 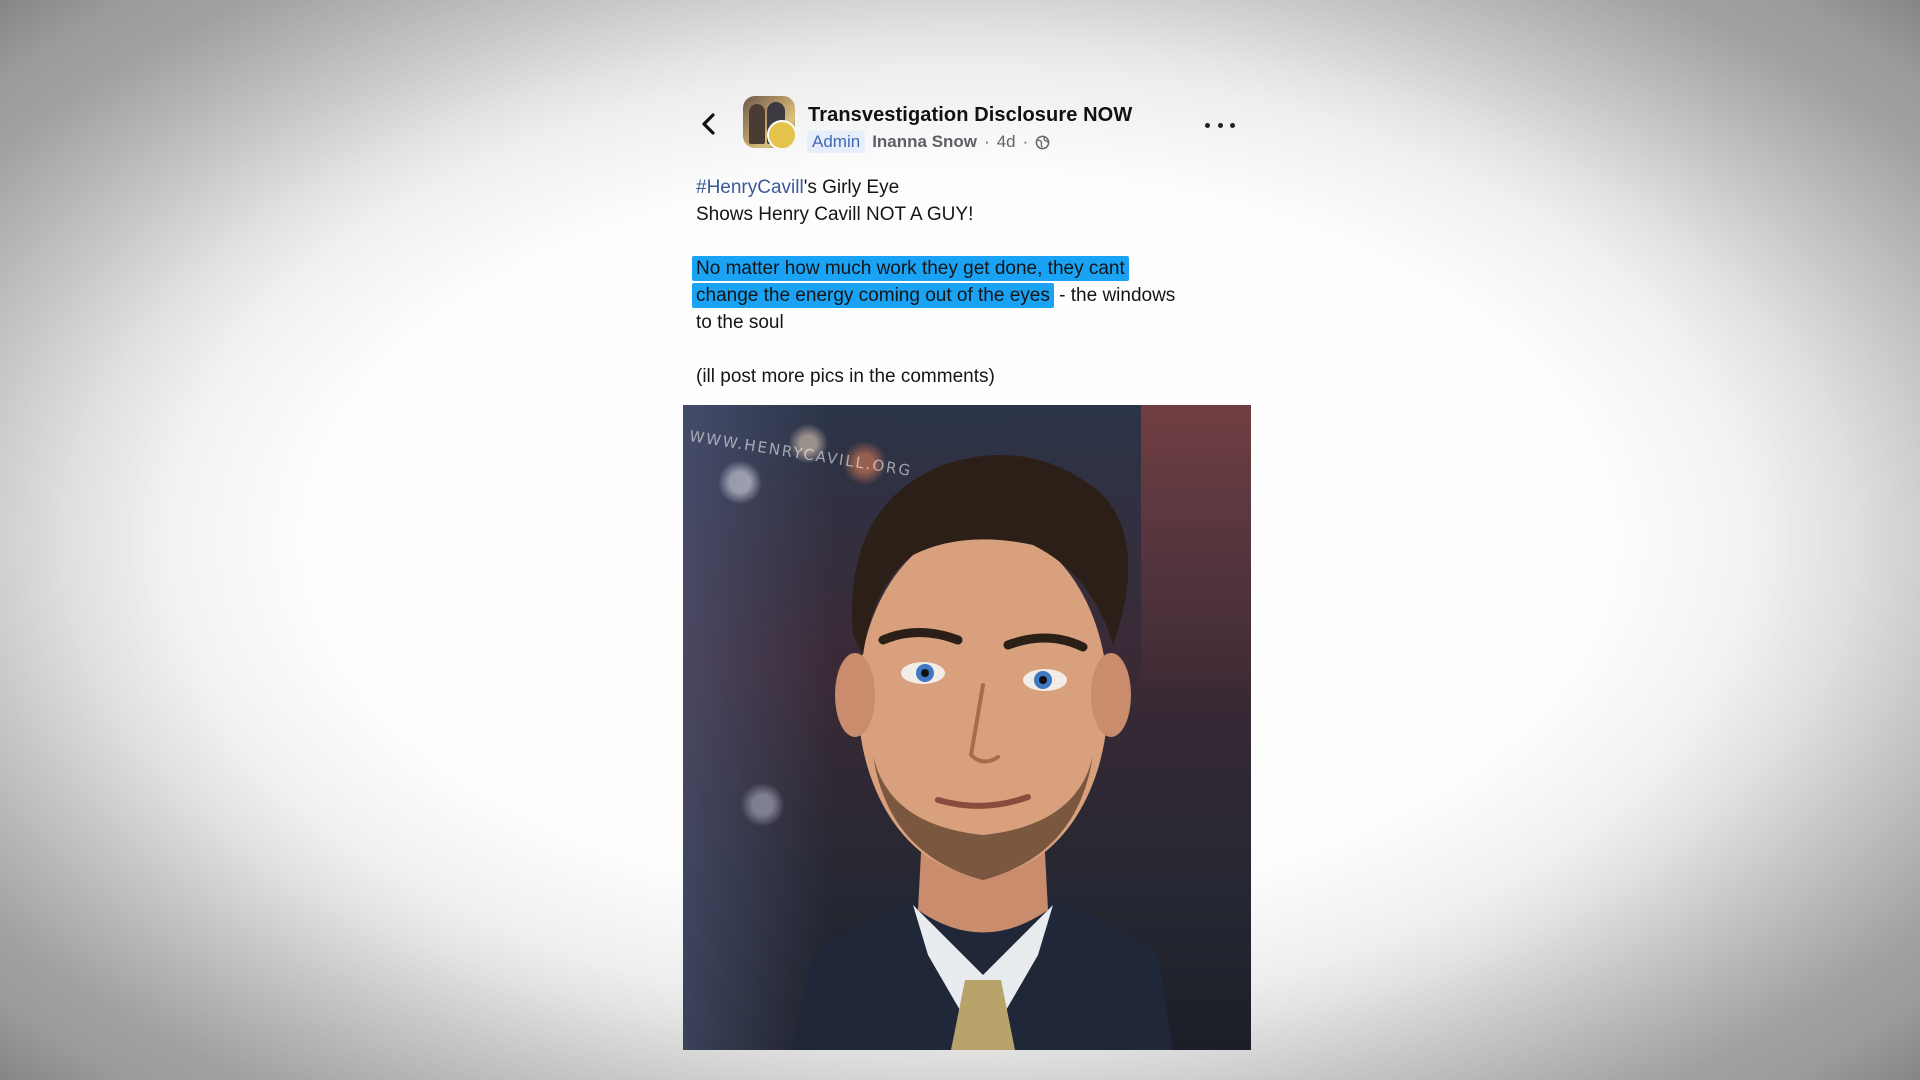 I want to click on back-button, so click(x=709, y=124).